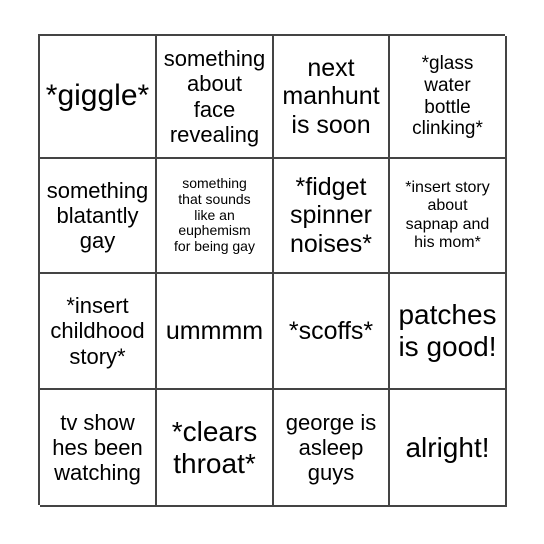 The image size is (544, 544). I want to click on bingo-cell-text: something about face revealing, so click(214, 96).